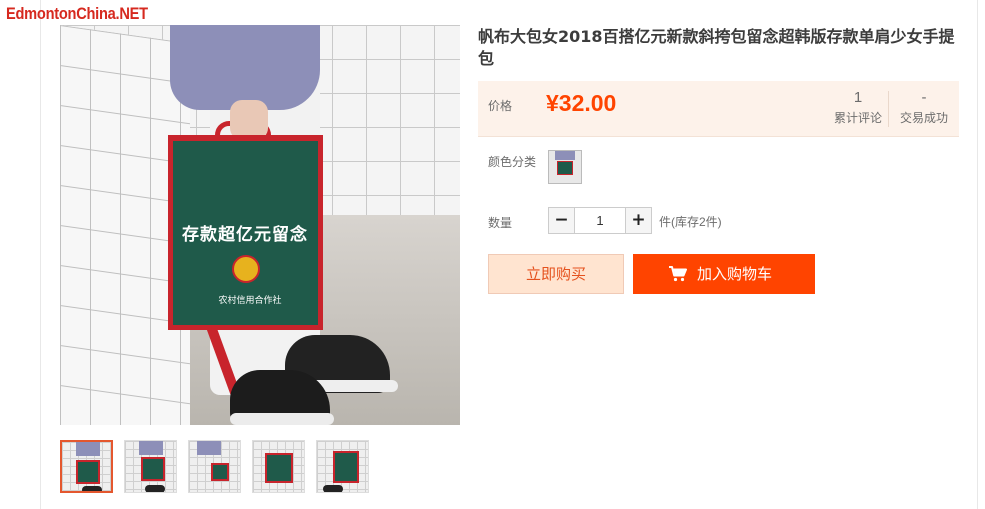 This screenshot has height=509, width=985. Describe the element at coordinates (500, 106) in the screenshot. I see `price-label: 价格` at that location.